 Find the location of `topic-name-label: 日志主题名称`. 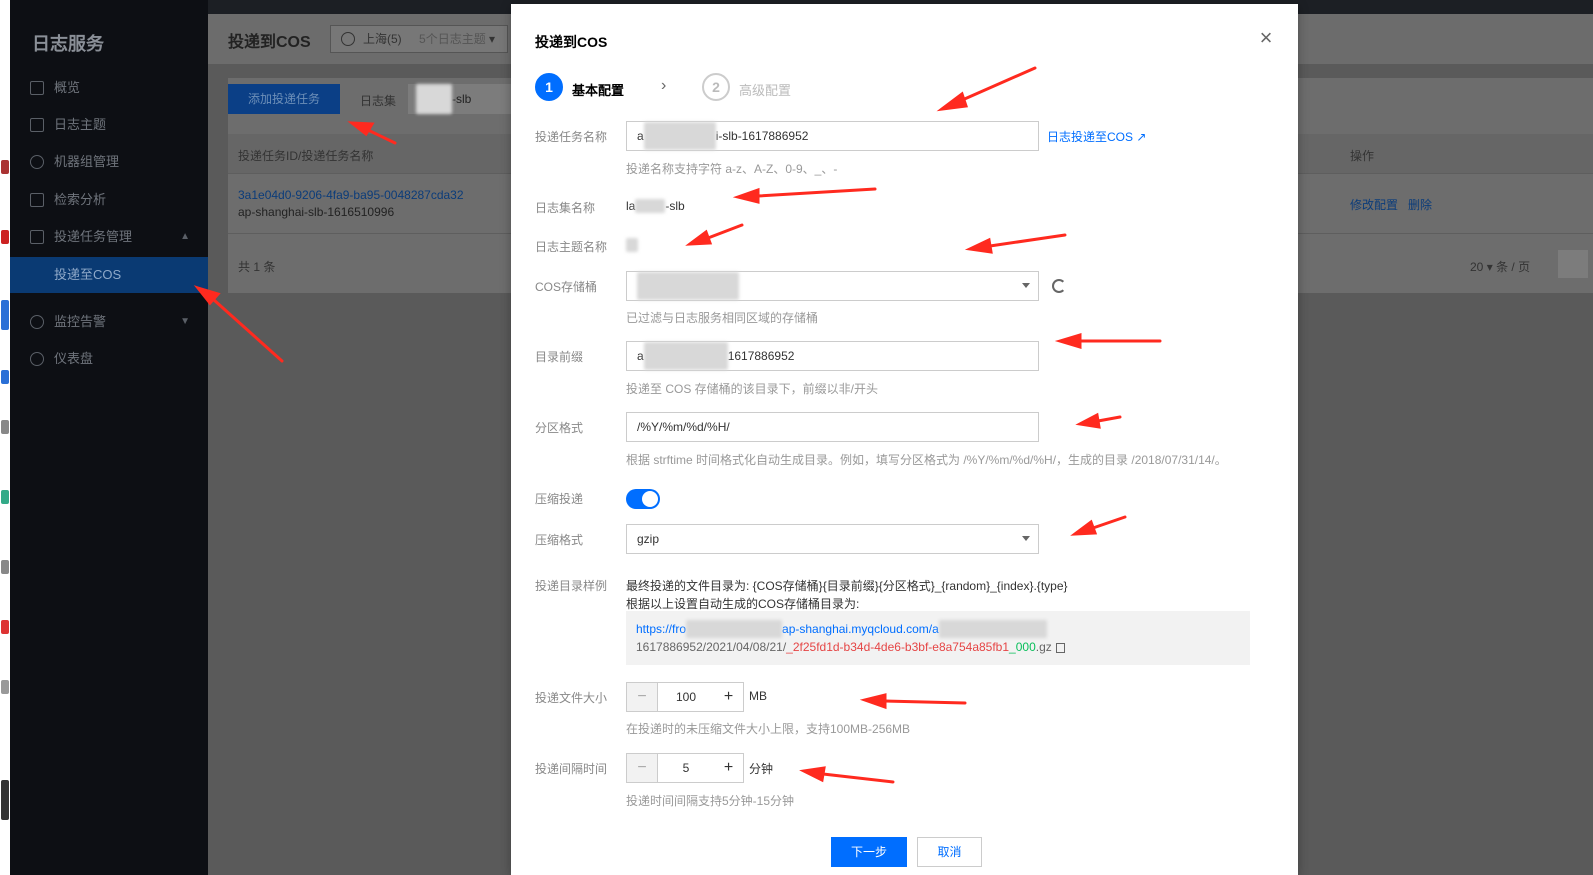

topic-name-label: 日志主题名称 is located at coordinates (571, 247).